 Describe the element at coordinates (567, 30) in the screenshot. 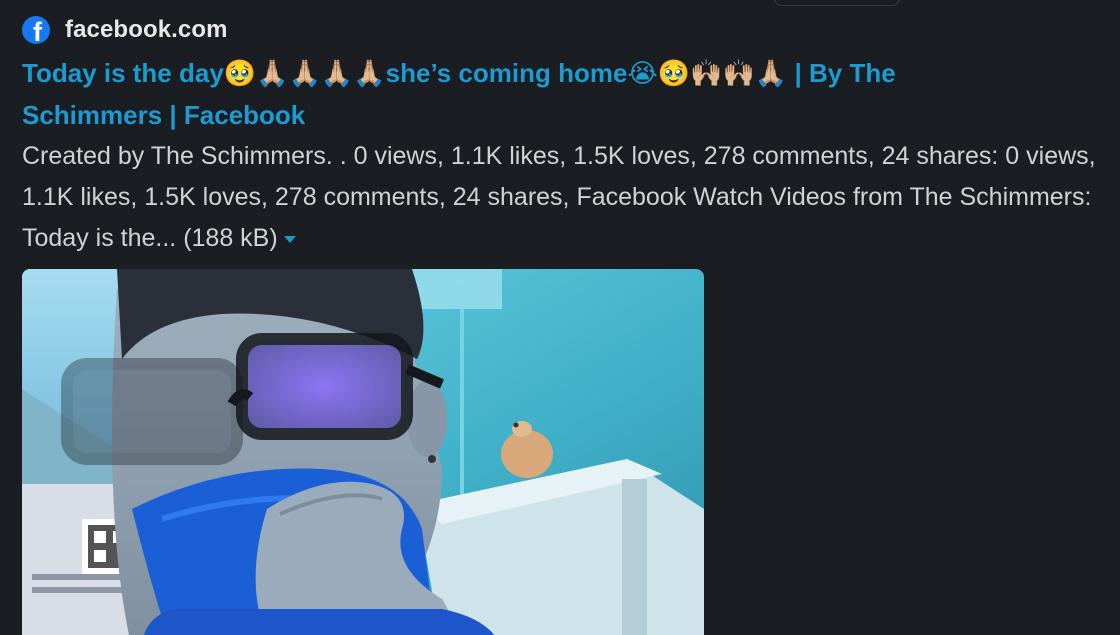

I see `unfurl-source-row: f facebook.com` at that location.